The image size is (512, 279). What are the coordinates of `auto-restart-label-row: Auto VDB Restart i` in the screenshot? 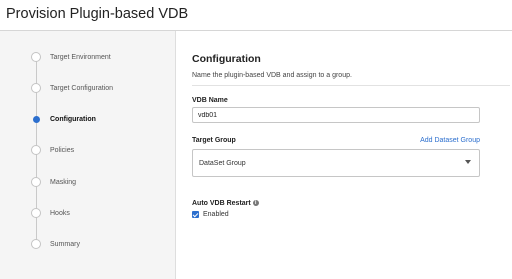 It's located at (225, 203).